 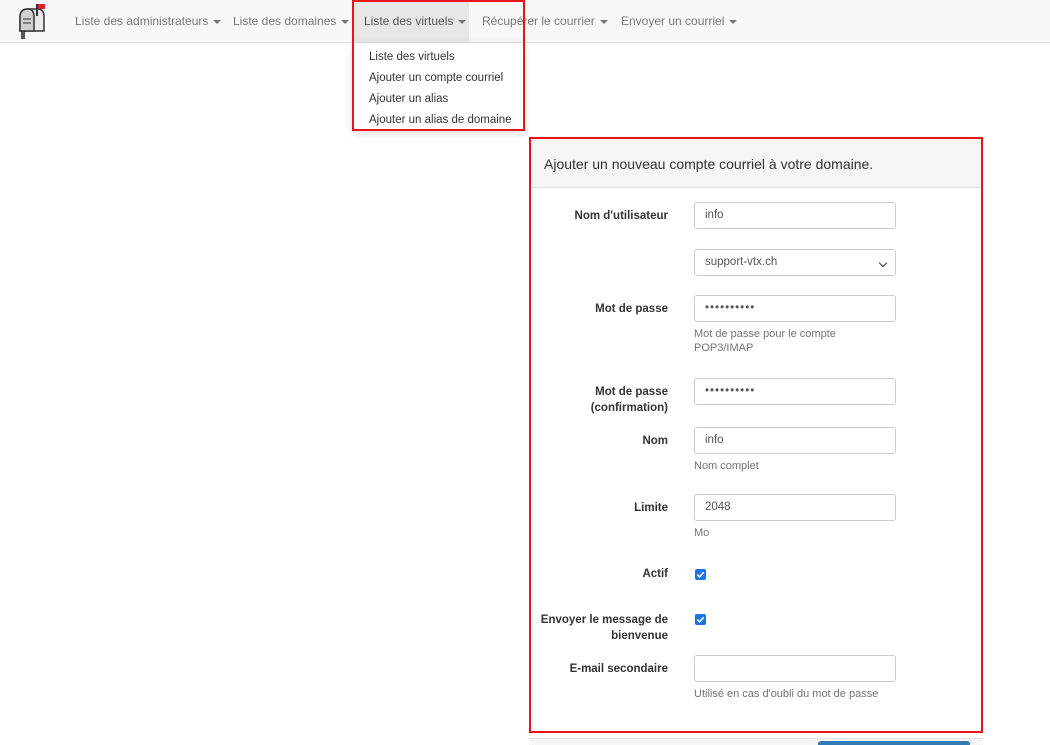 What do you see at coordinates (702, 533) in the screenshot?
I see `quota-help: Mo` at bounding box center [702, 533].